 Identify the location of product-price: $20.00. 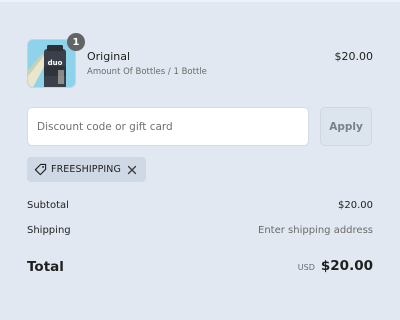
(354, 56).